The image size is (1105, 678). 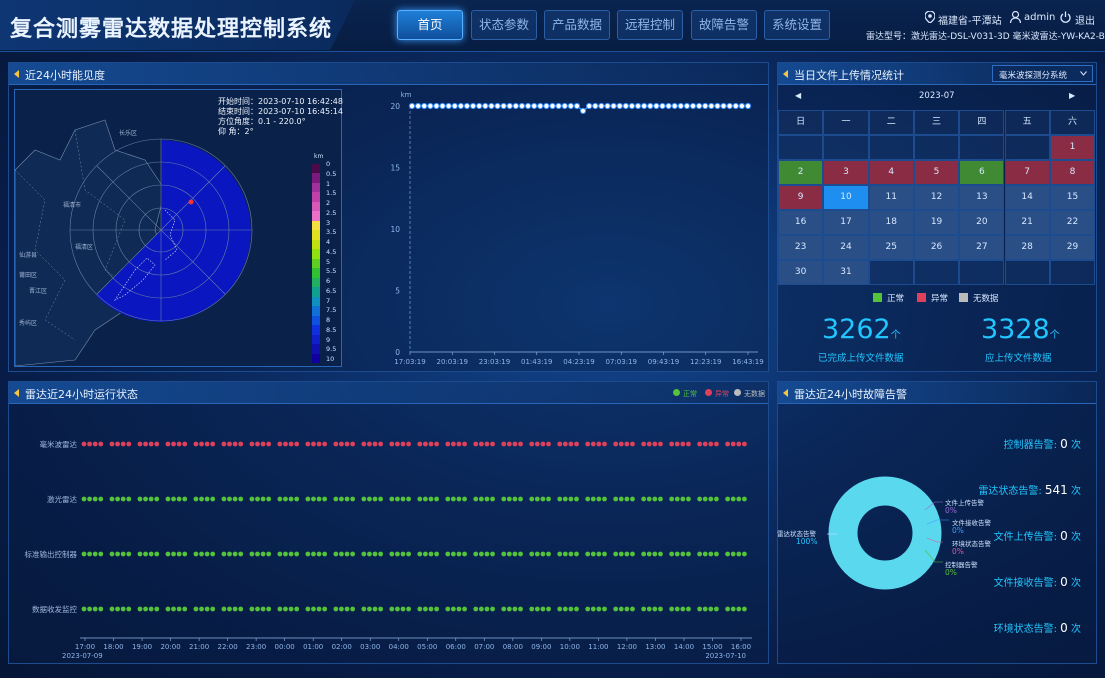 What do you see at coordinates (936, 122) in the screenshot?
I see `weekday-header: 三` at bounding box center [936, 122].